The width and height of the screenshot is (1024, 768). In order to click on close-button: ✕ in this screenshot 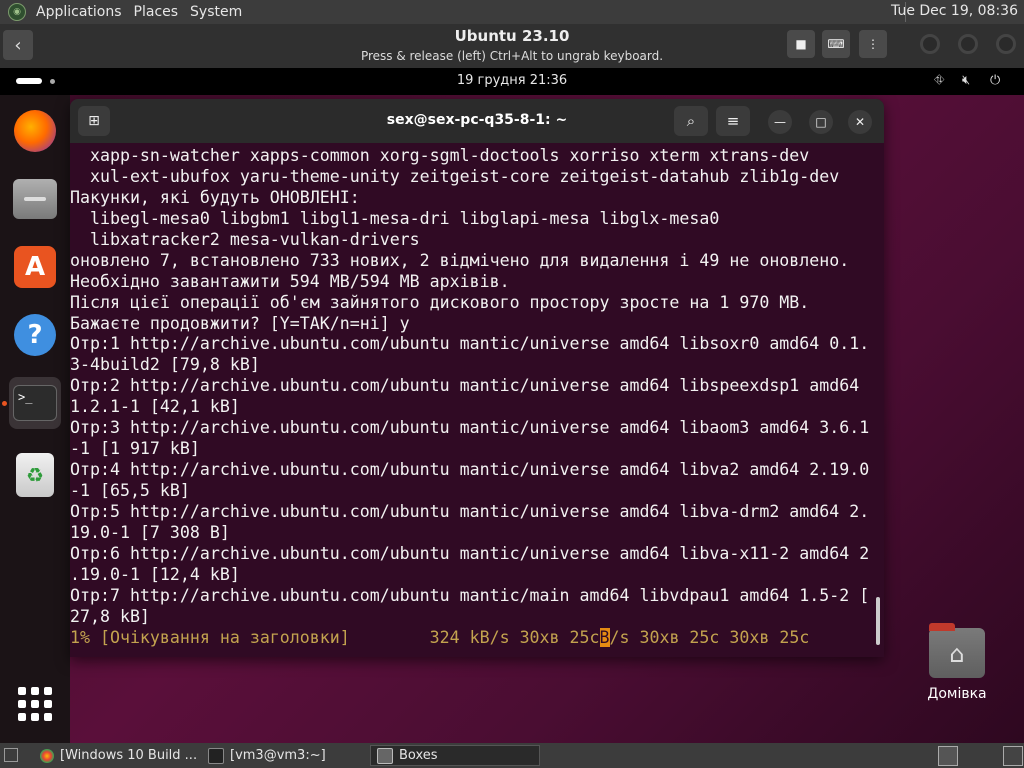, I will do `click(860, 122)`.